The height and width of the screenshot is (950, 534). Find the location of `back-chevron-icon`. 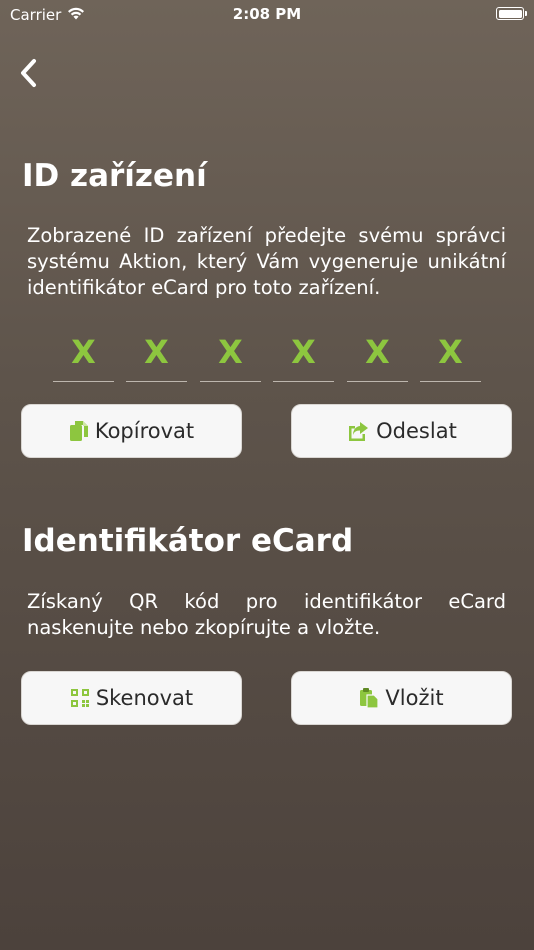

back-chevron-icon is located at coordinates (28, 73).